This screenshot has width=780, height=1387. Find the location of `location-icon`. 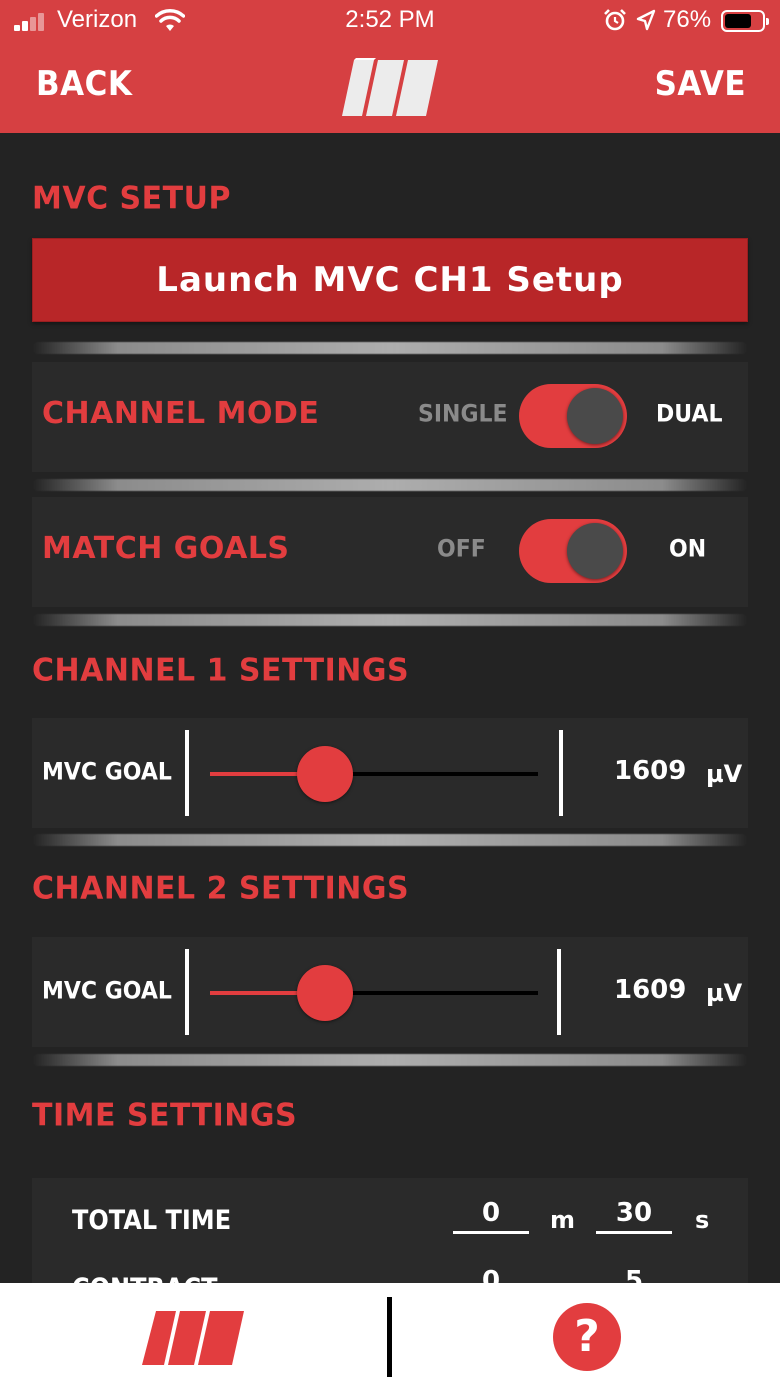

location-icon is located at coordinates (646, 20).